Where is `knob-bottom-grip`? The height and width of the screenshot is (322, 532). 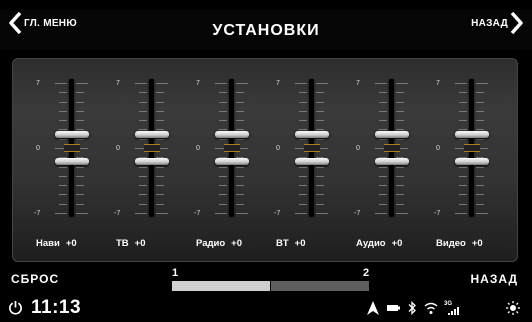
knob-bottom-grip is located at coordinates (392, 161).